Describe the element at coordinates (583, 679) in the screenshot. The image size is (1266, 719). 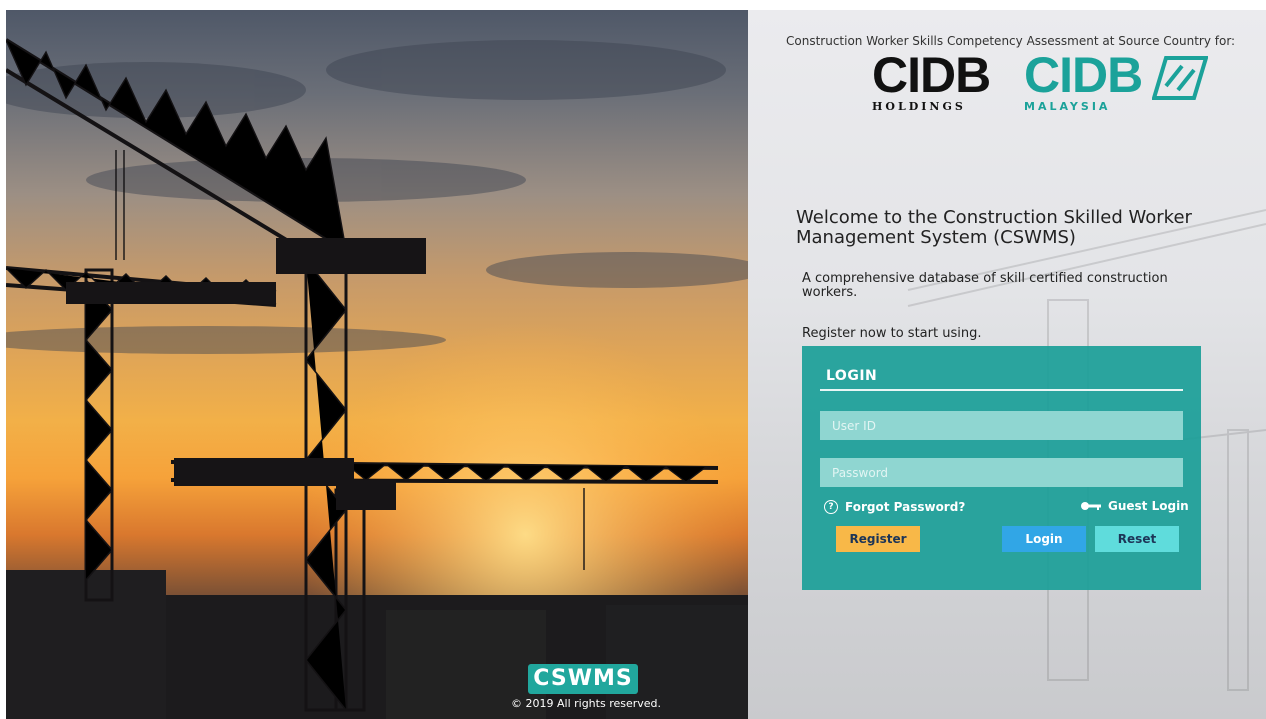
I see `cswms-footer-logo: CSWMS` at that location.